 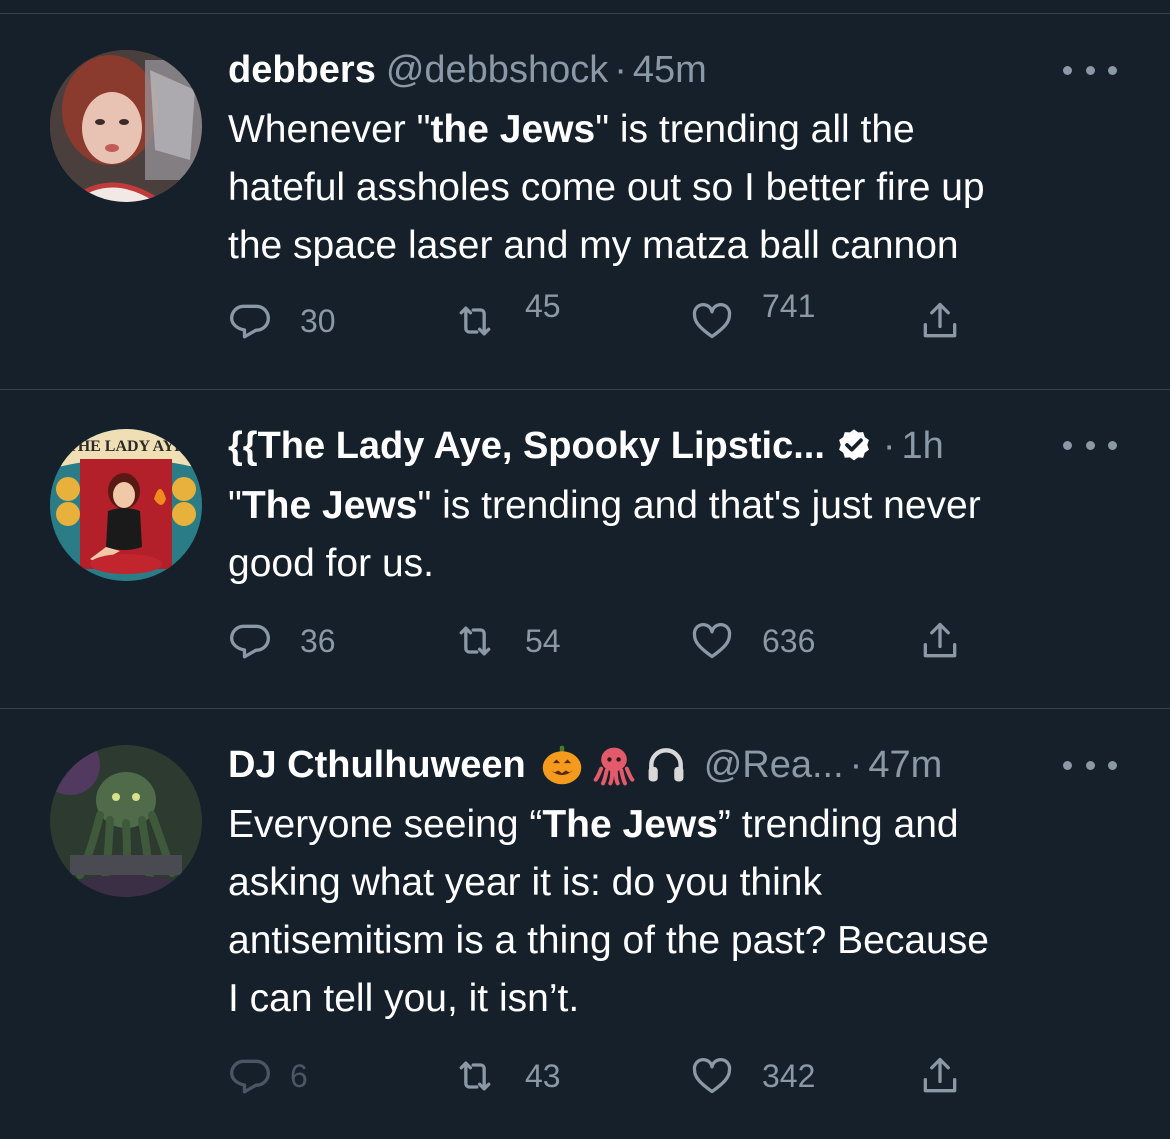 I want to click on like-button: 636, so click(x=752, y=641).